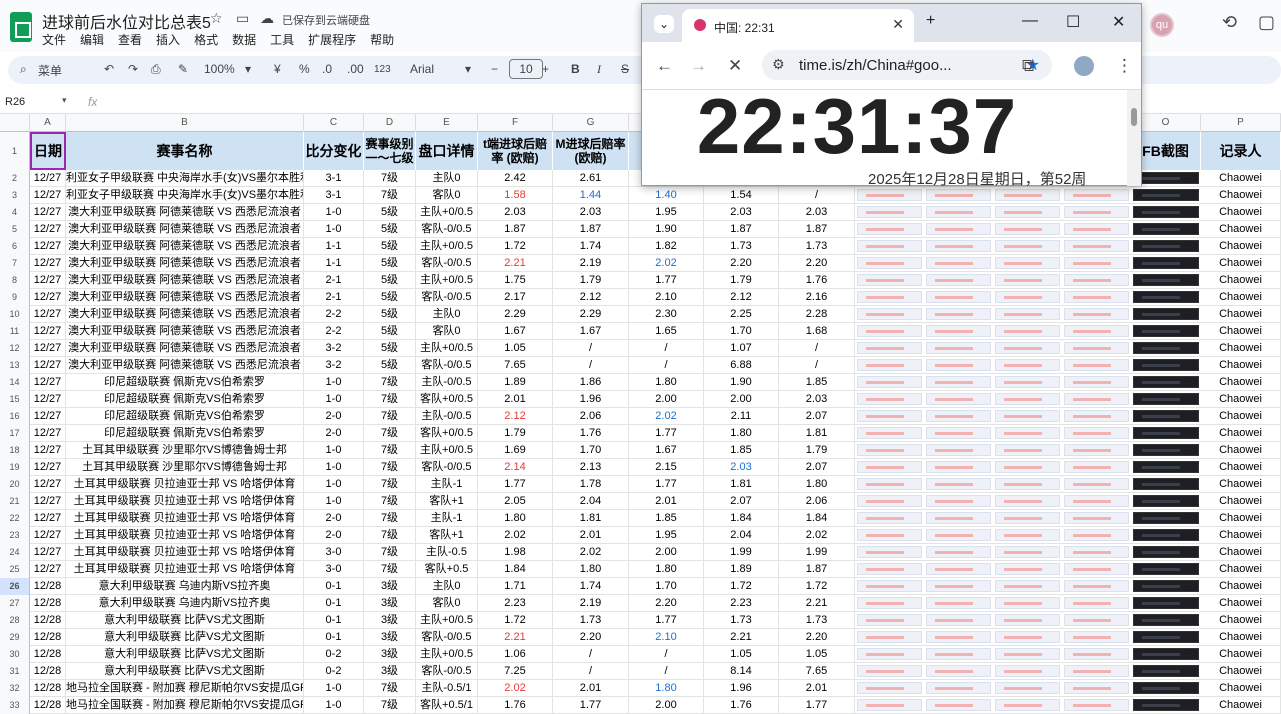 The height and width of the screenshot is (714, 1281). I want to click on cell-h: 1.95, so click(666, 212).